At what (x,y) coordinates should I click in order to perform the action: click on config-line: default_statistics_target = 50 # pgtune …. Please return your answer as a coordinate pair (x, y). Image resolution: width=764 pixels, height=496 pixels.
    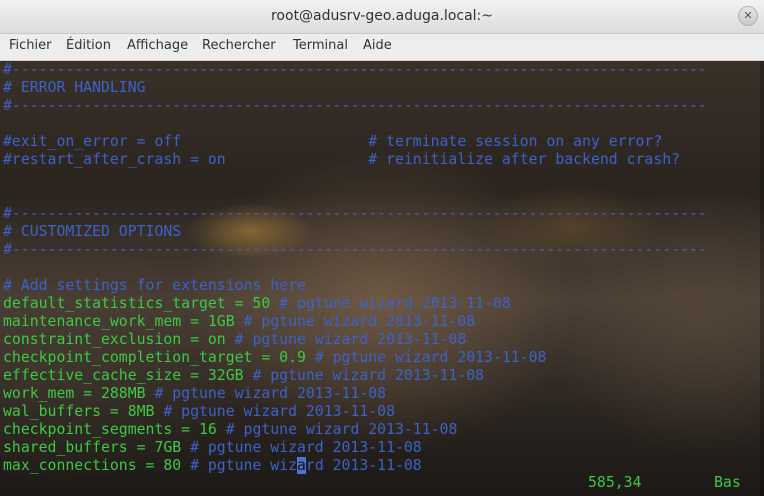
    Looking at the image, I should click on (257, 304).